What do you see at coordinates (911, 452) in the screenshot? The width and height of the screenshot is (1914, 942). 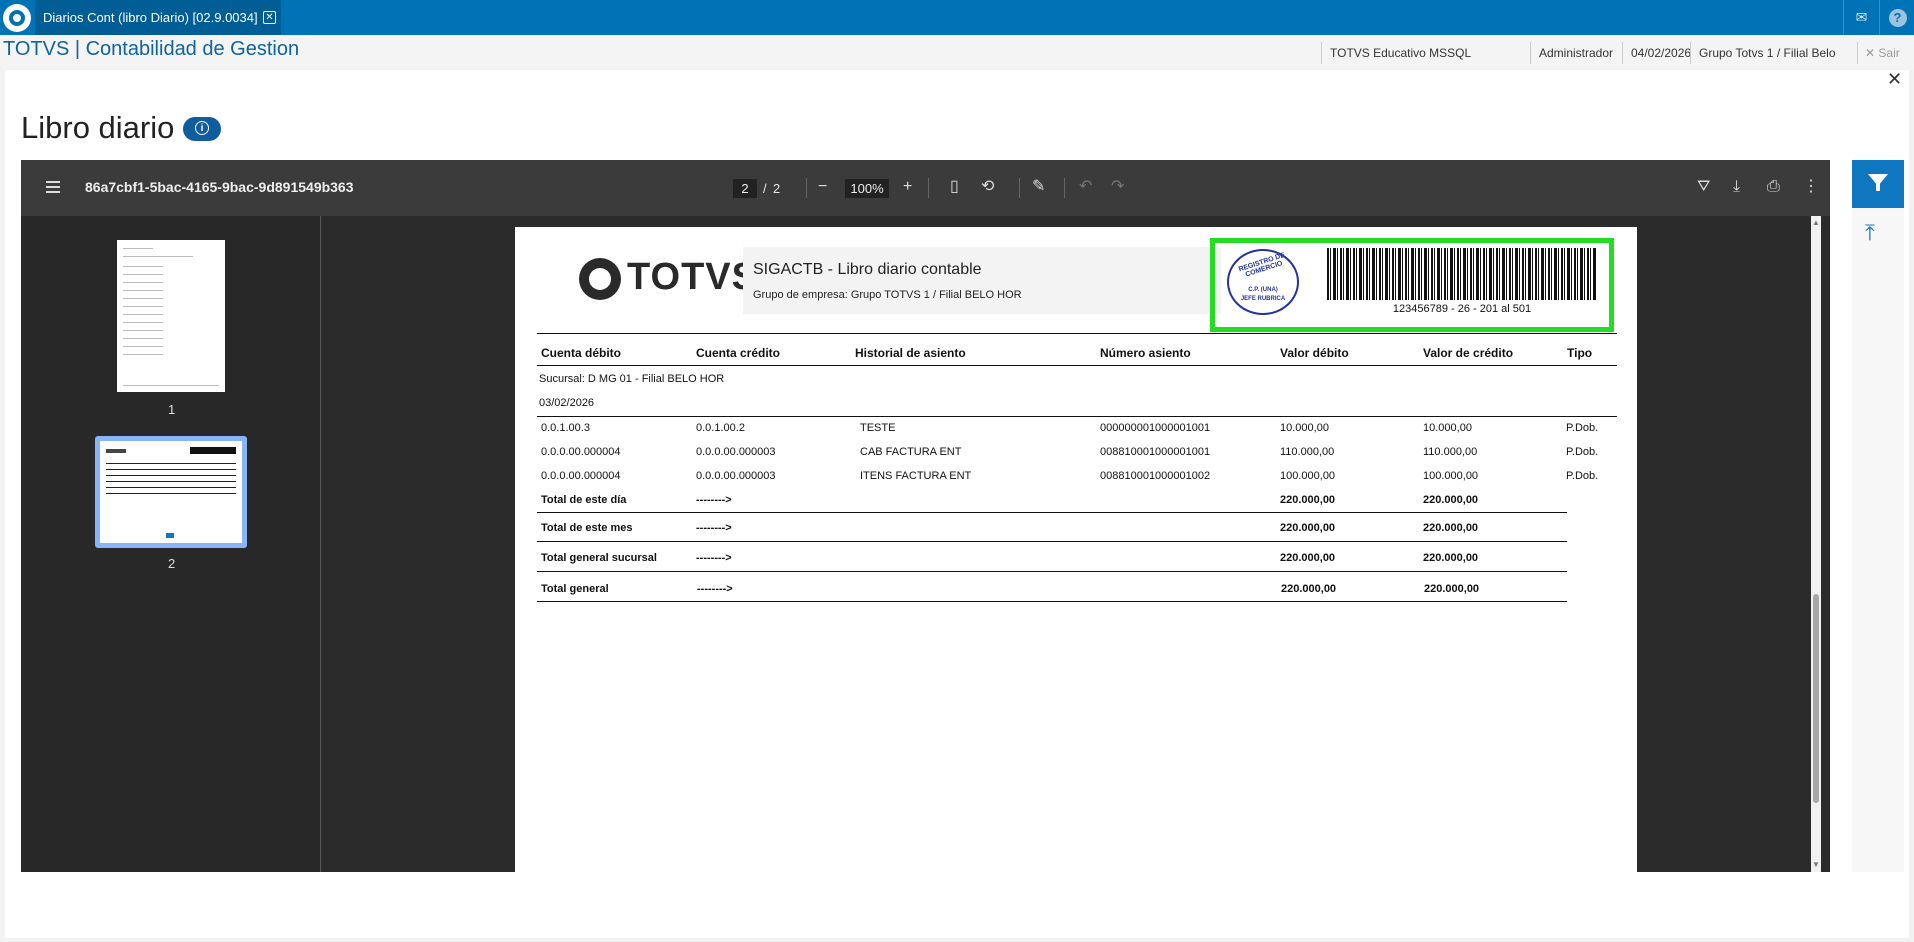 I see `row2-history: CAB FACTURA ENT` at bounding box center [911, 452].